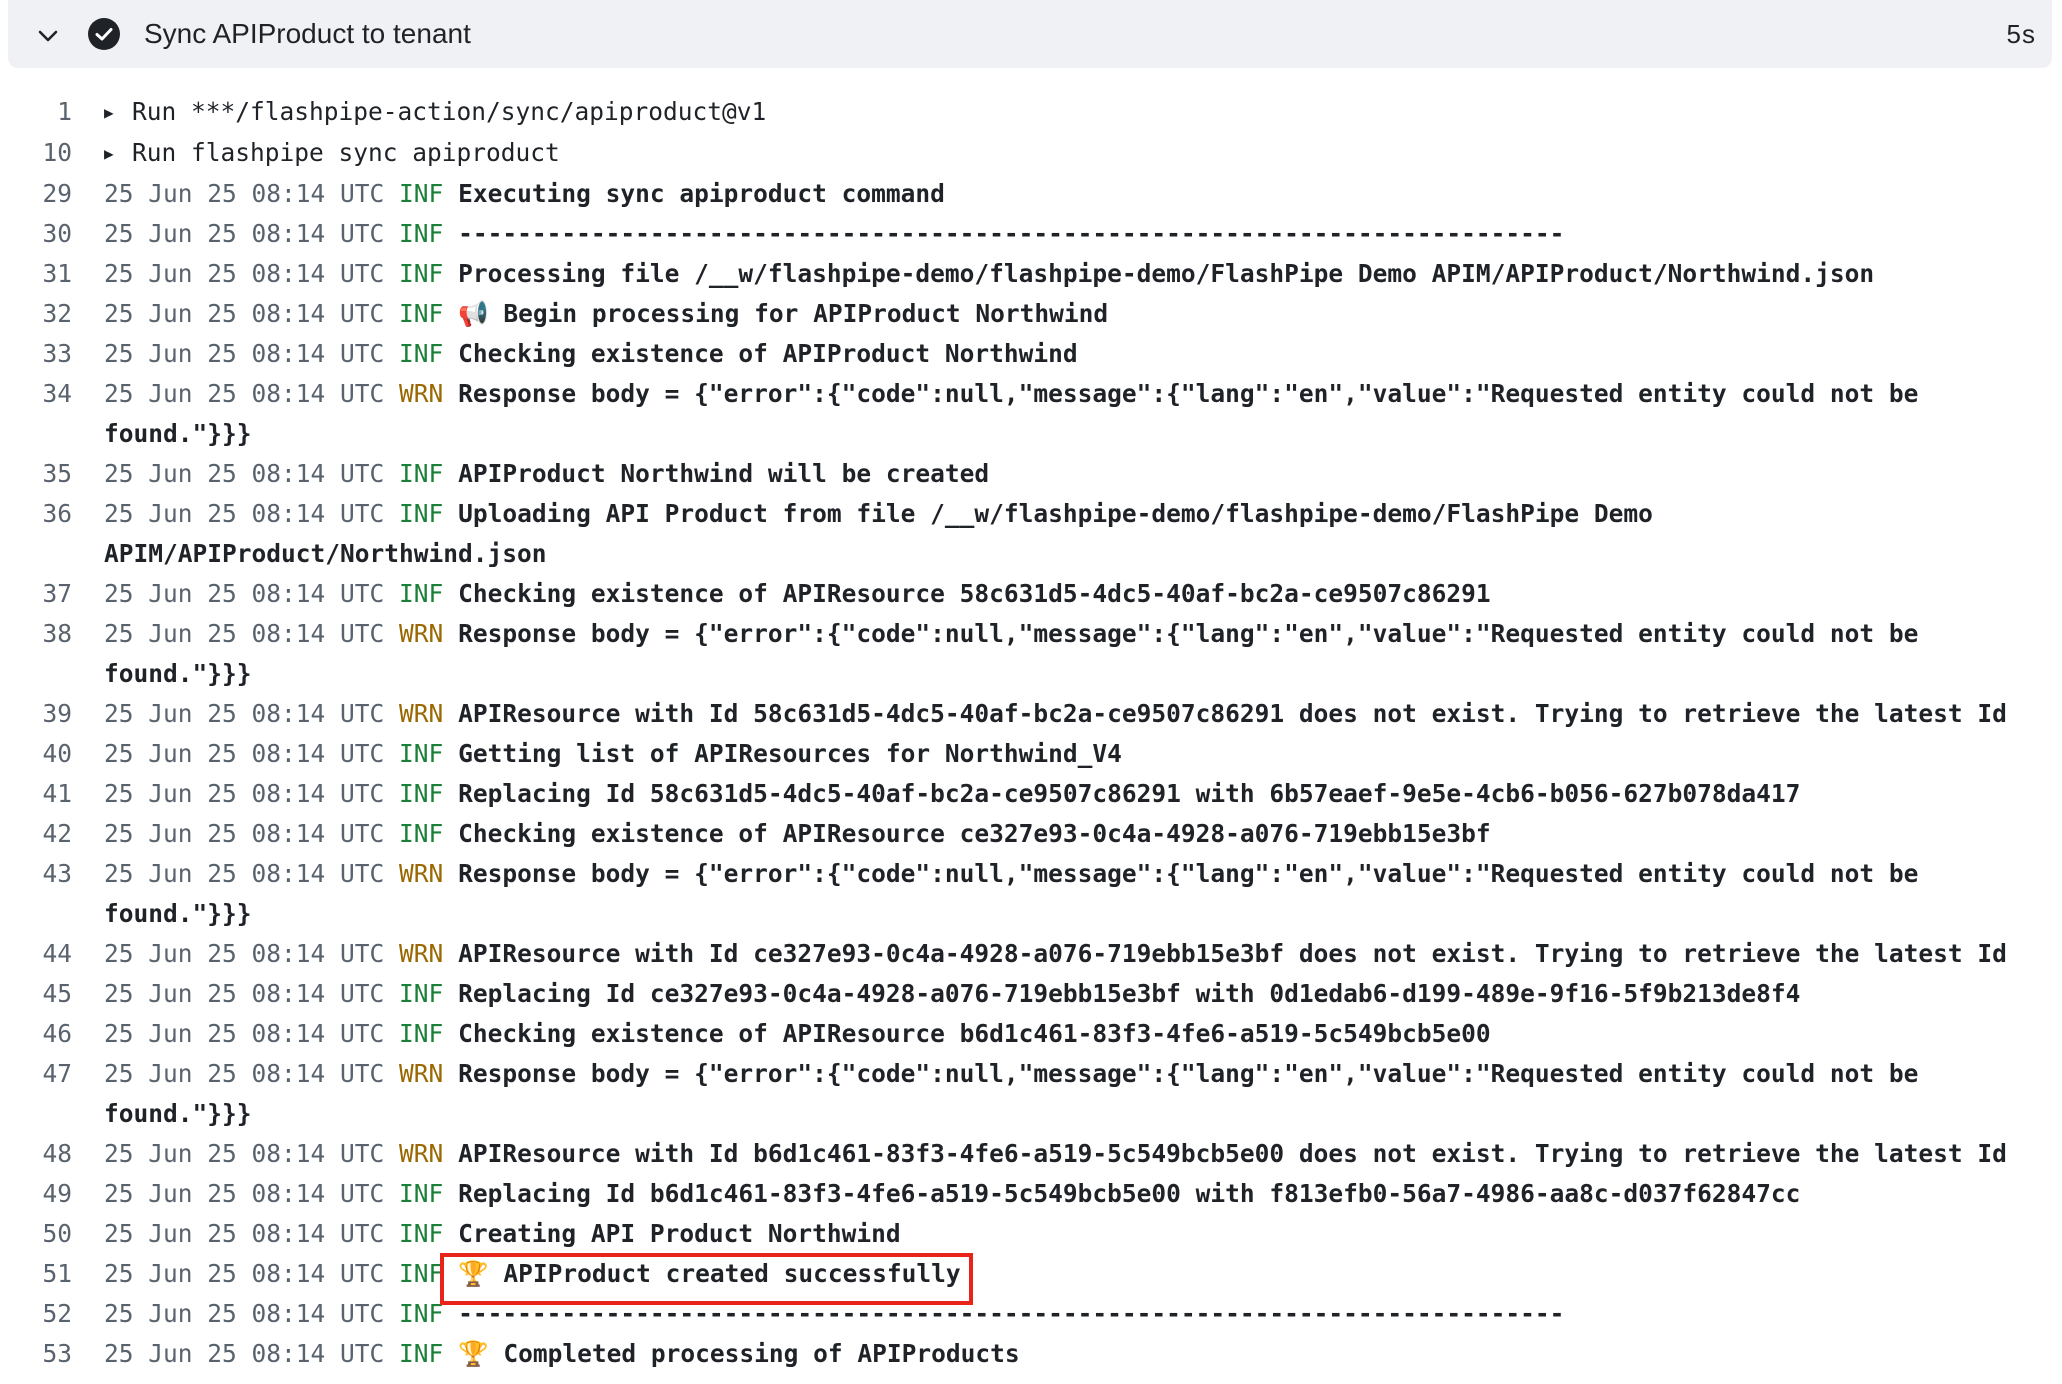 This screenshot has width=2062, height=1384. What do you see at coordinates (52, 1314) in the screenshot?
I see `line-number: 52` at bounding box center [52, 1314].